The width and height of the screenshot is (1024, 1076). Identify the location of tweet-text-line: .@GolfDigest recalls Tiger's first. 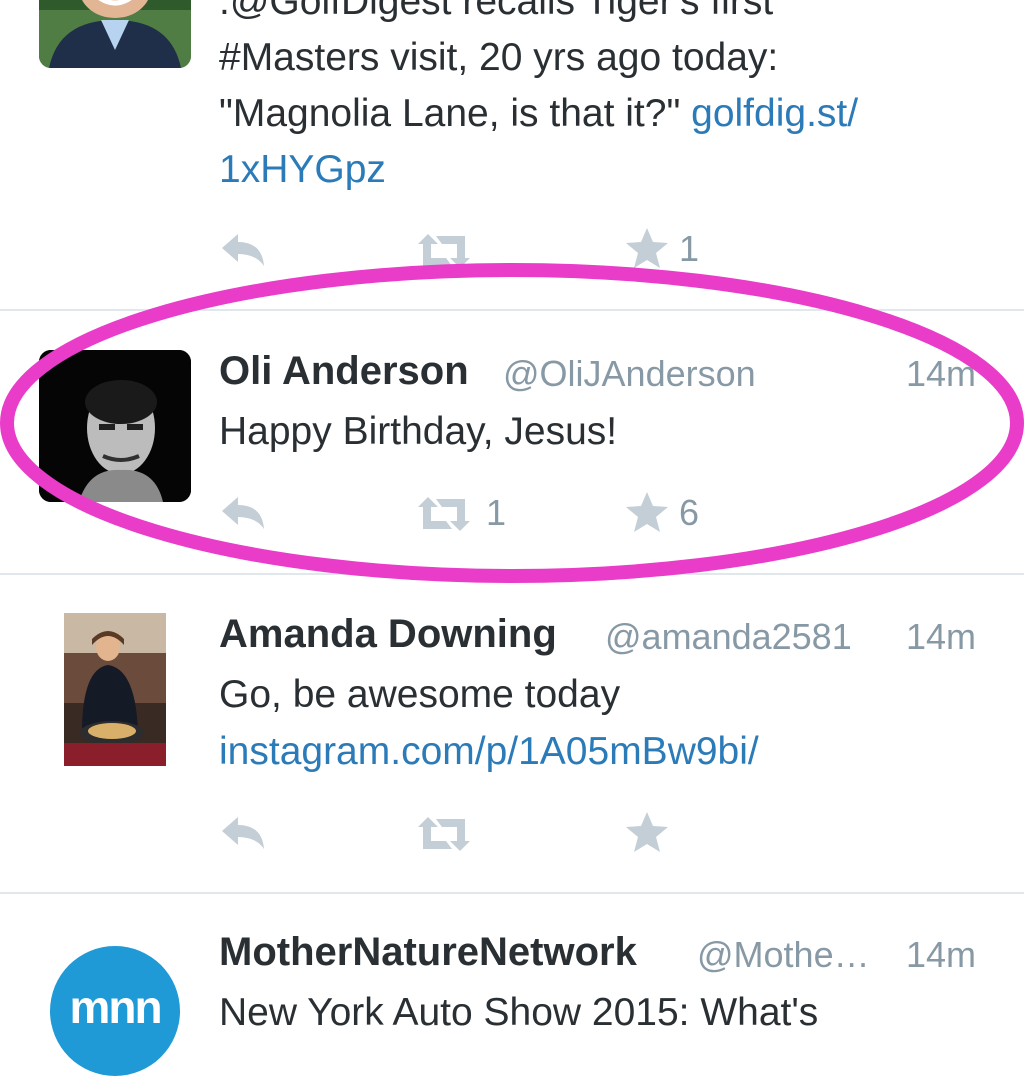
(496, 11).